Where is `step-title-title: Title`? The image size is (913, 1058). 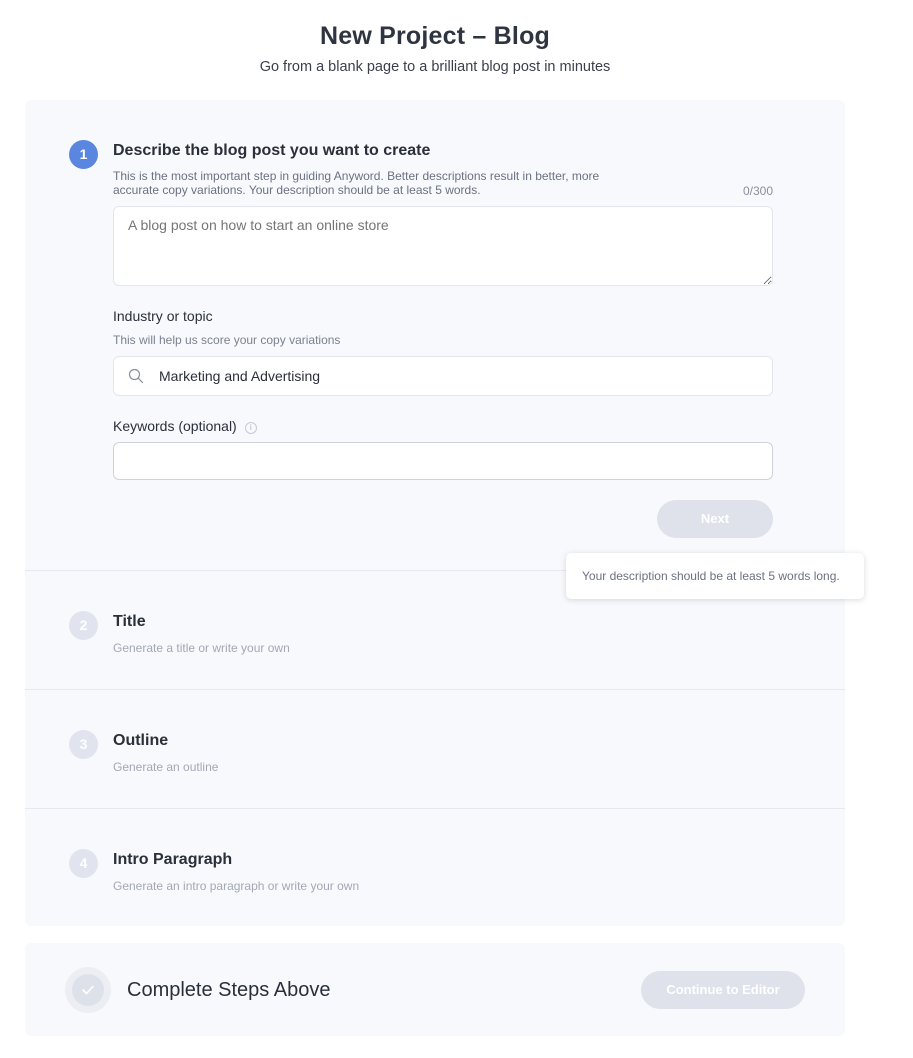 step-title-title: Title is located at coordinates (129, 621).